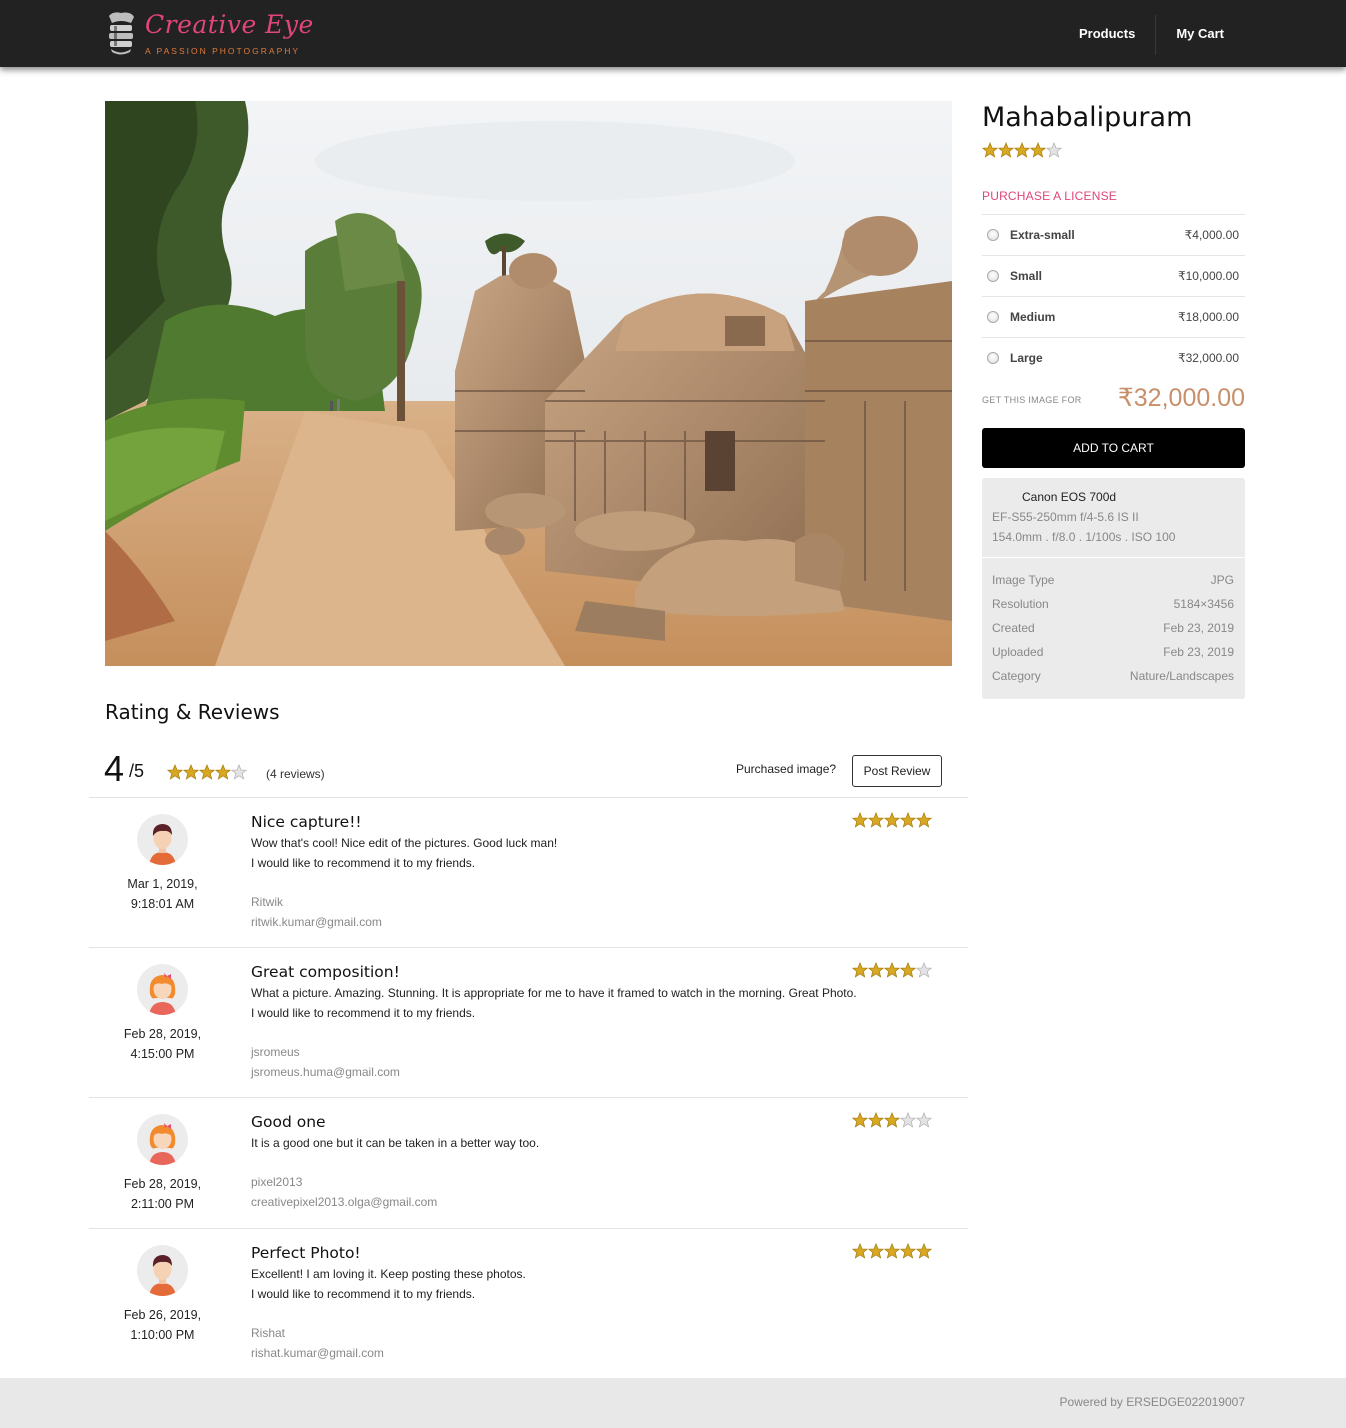 Image resolution: width=1346 pixels, height=1428 pixels. I want to click on score-out-of: /5, so click(137, 771).